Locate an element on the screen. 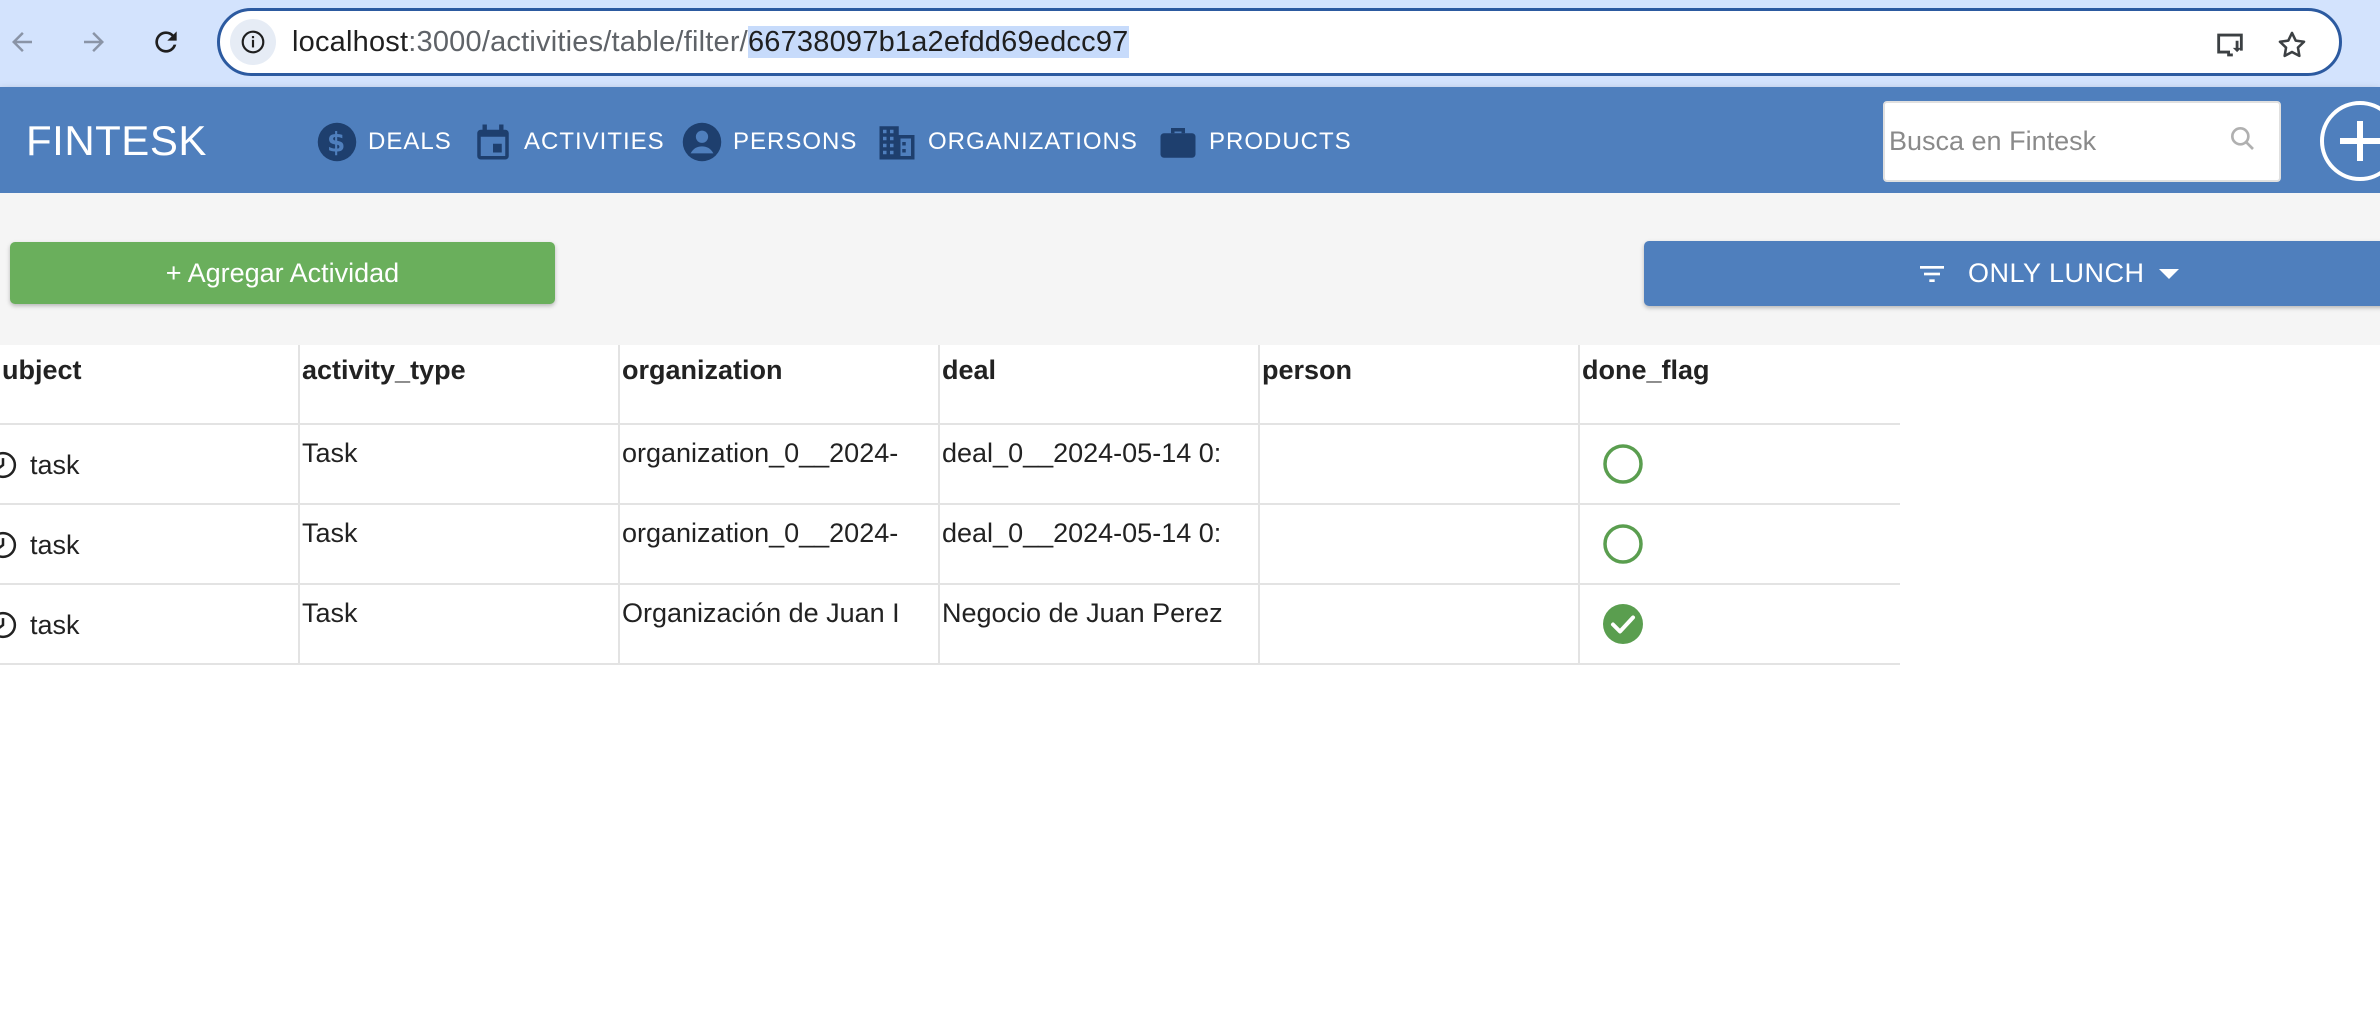  checked-circle-icon is located at coordinates (1623, 624).